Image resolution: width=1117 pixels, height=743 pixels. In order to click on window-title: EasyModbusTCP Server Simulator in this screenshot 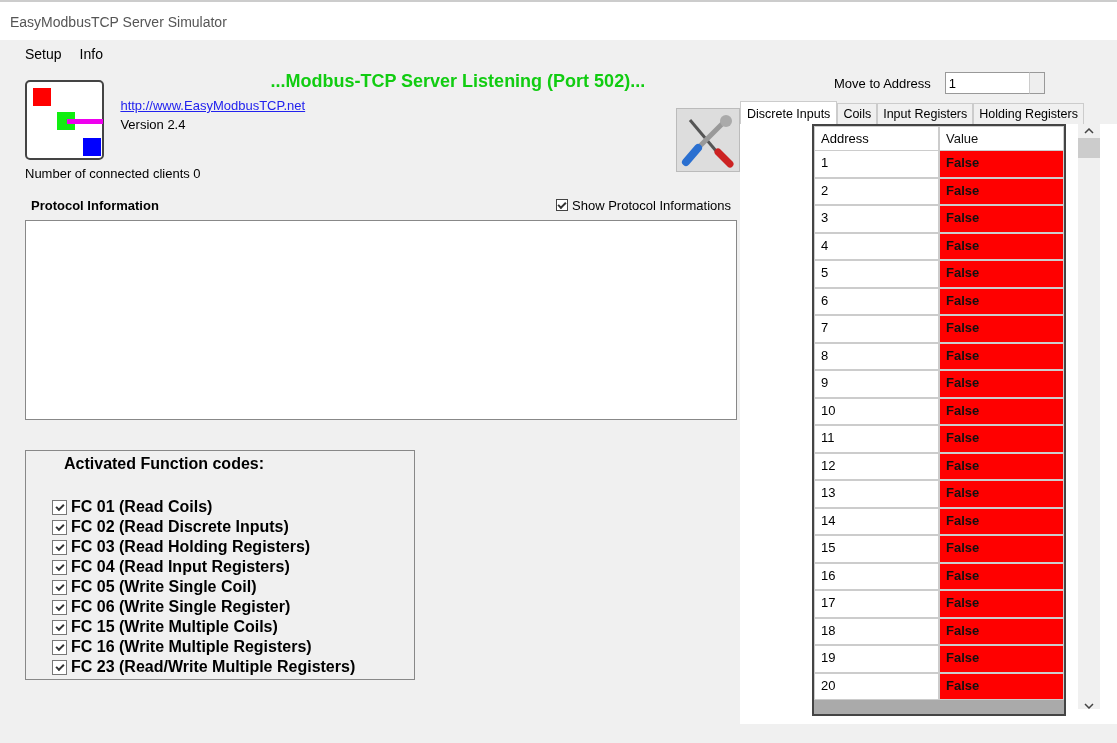, I will do `click(118, 22)`.